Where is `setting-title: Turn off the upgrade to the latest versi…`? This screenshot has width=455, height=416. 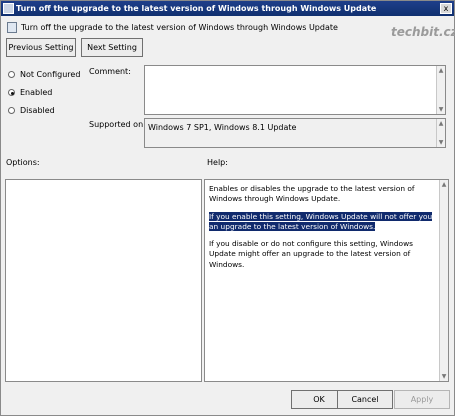 setting-title: Turn off the upgrade to the latest versi… is located at coordinates (179, 27).